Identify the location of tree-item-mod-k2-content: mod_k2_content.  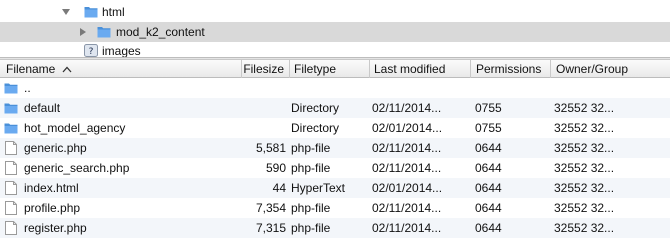
(335, 32).